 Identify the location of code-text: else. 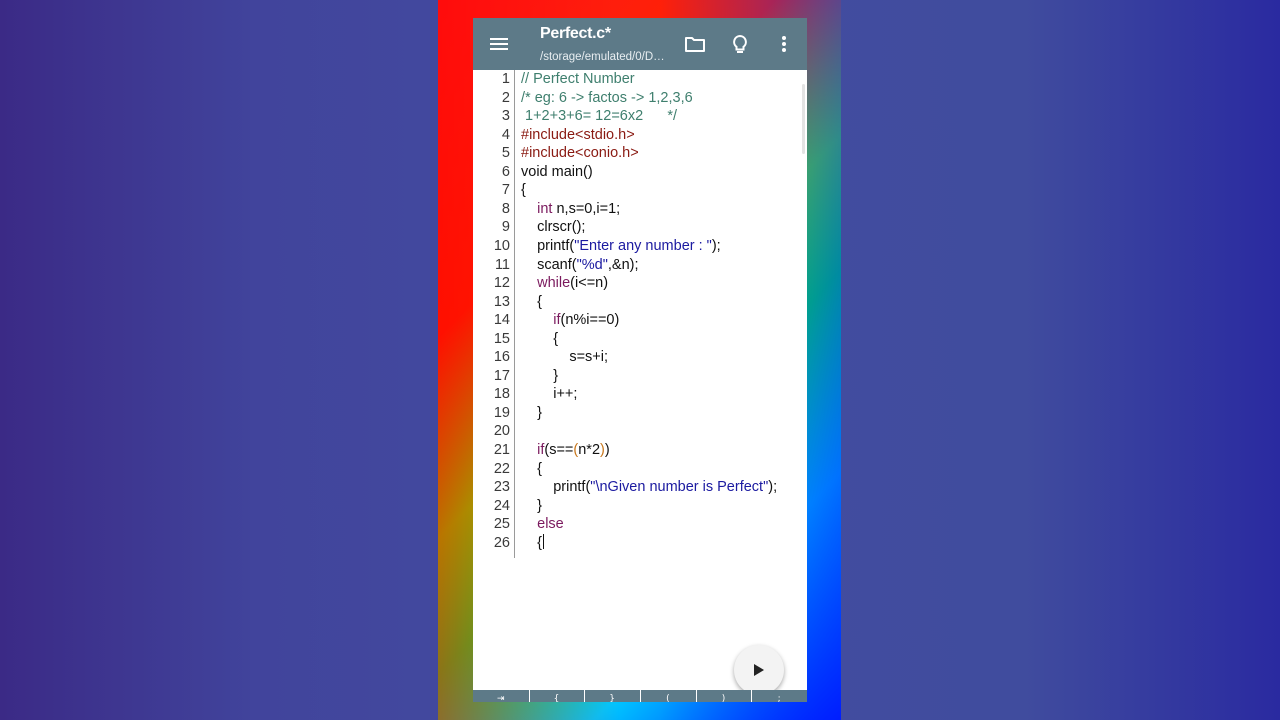
(542, 524).